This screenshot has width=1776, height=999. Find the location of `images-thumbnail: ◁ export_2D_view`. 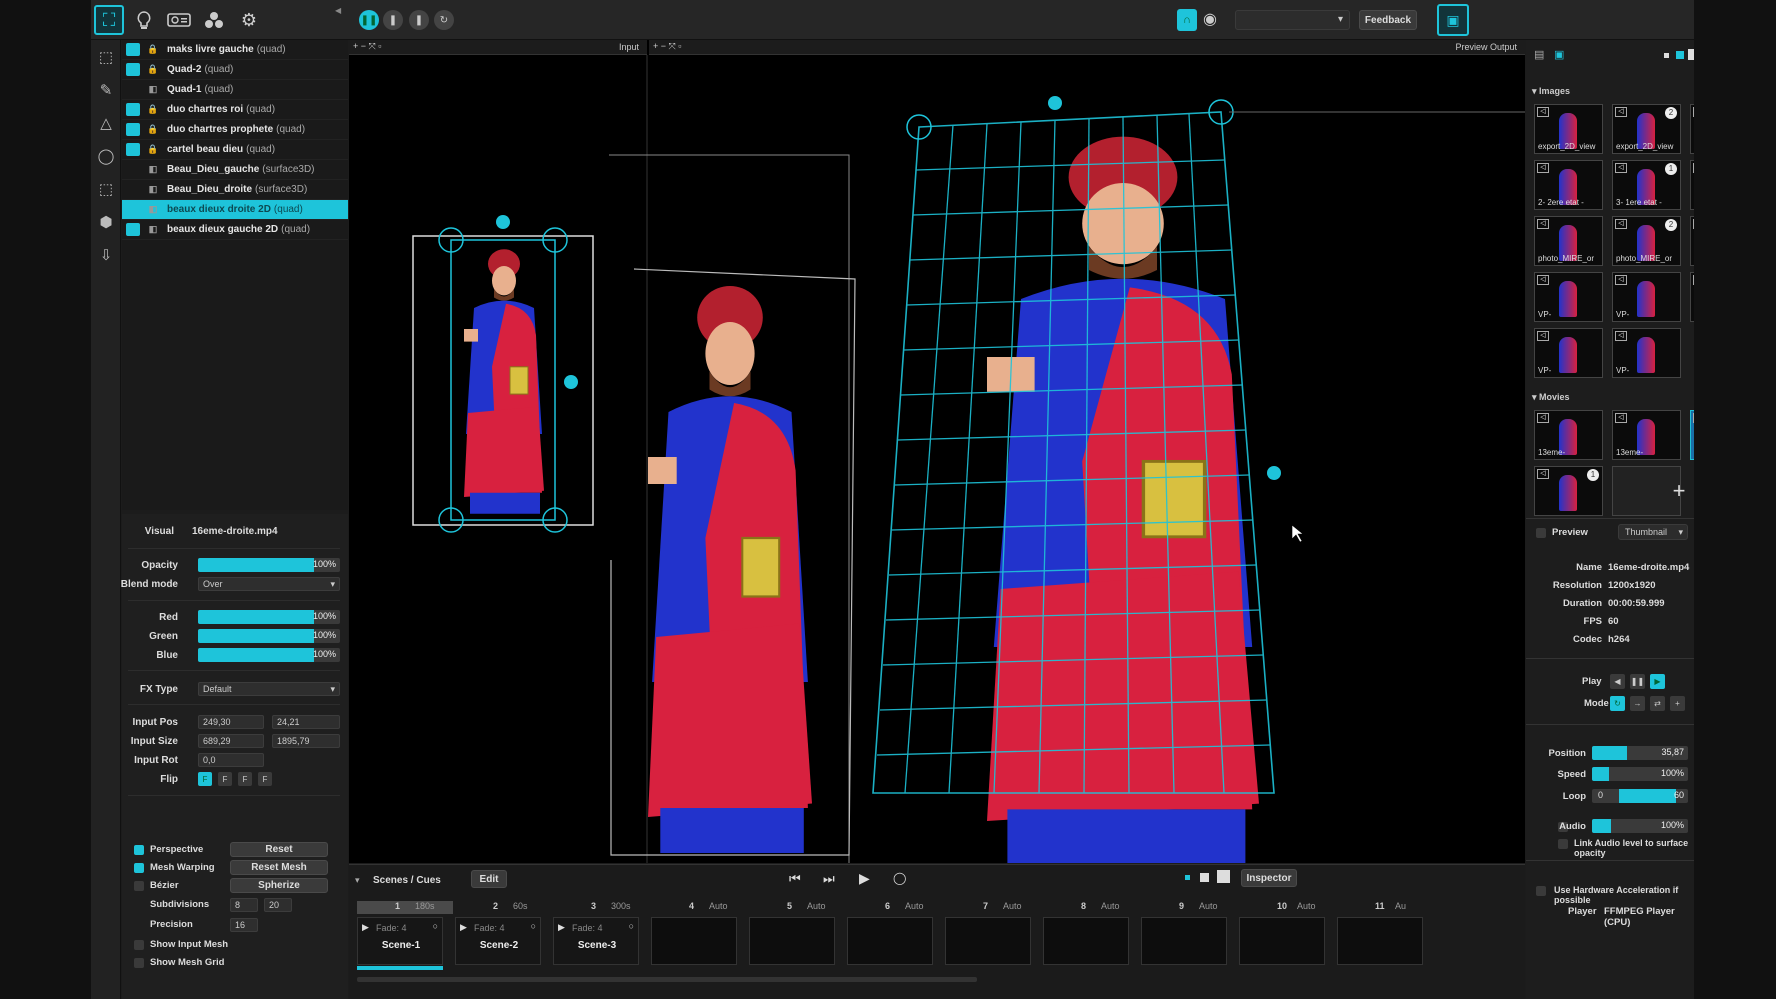

images-thumbnail: ◁ export_2D_view is located at coordinates (1568, 129).